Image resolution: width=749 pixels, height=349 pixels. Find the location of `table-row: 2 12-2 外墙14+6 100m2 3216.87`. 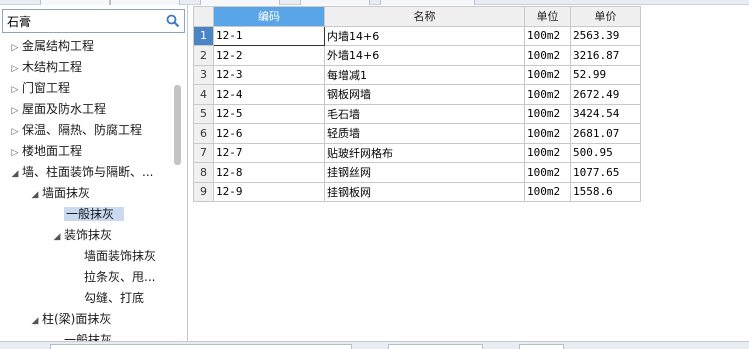

table-row: 2 12-2 外墙14+6 100m2 3216.87 is located at coordinates (417, 55).